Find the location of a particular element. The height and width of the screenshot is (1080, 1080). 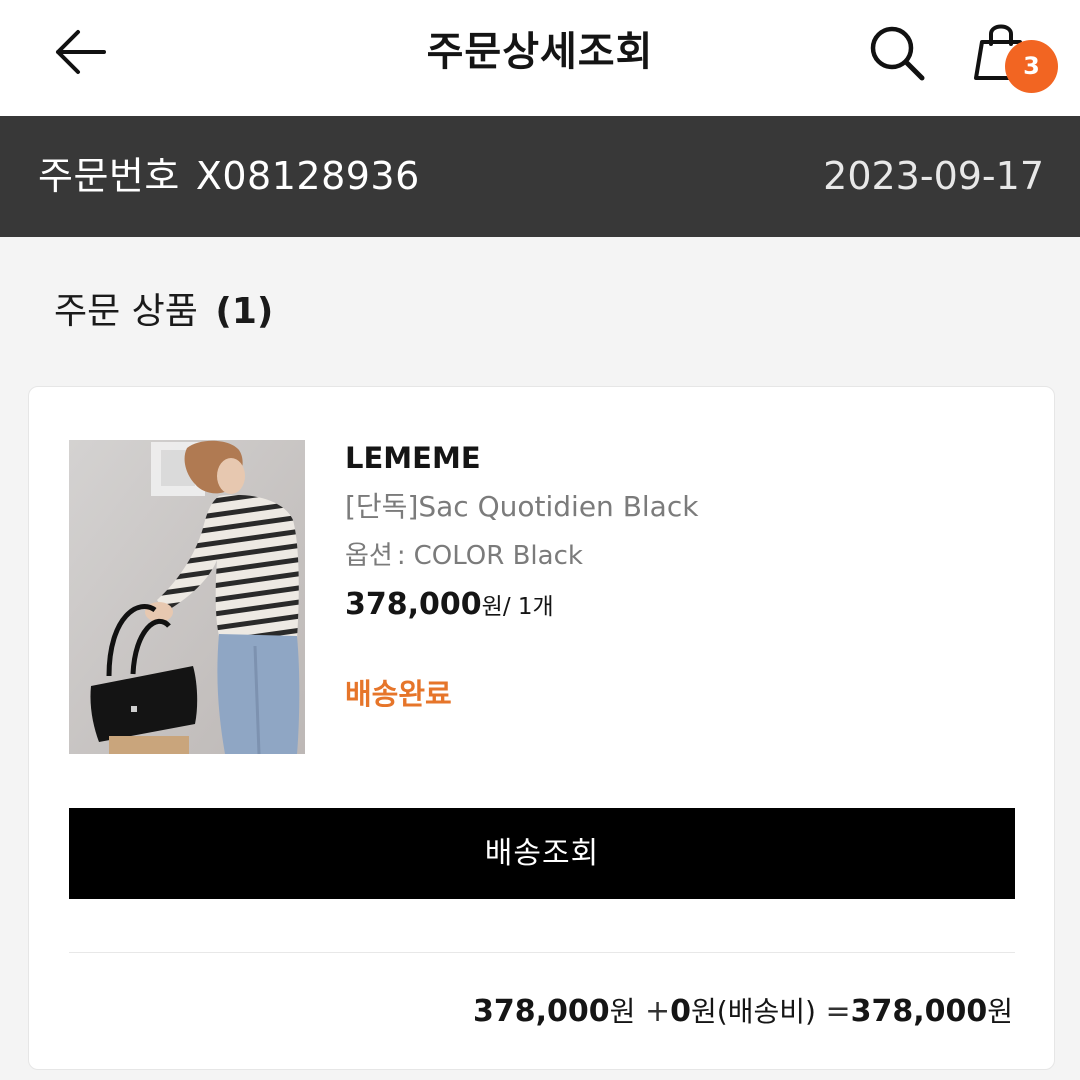

price-unit: 원 is located at coordinates (492, 607).